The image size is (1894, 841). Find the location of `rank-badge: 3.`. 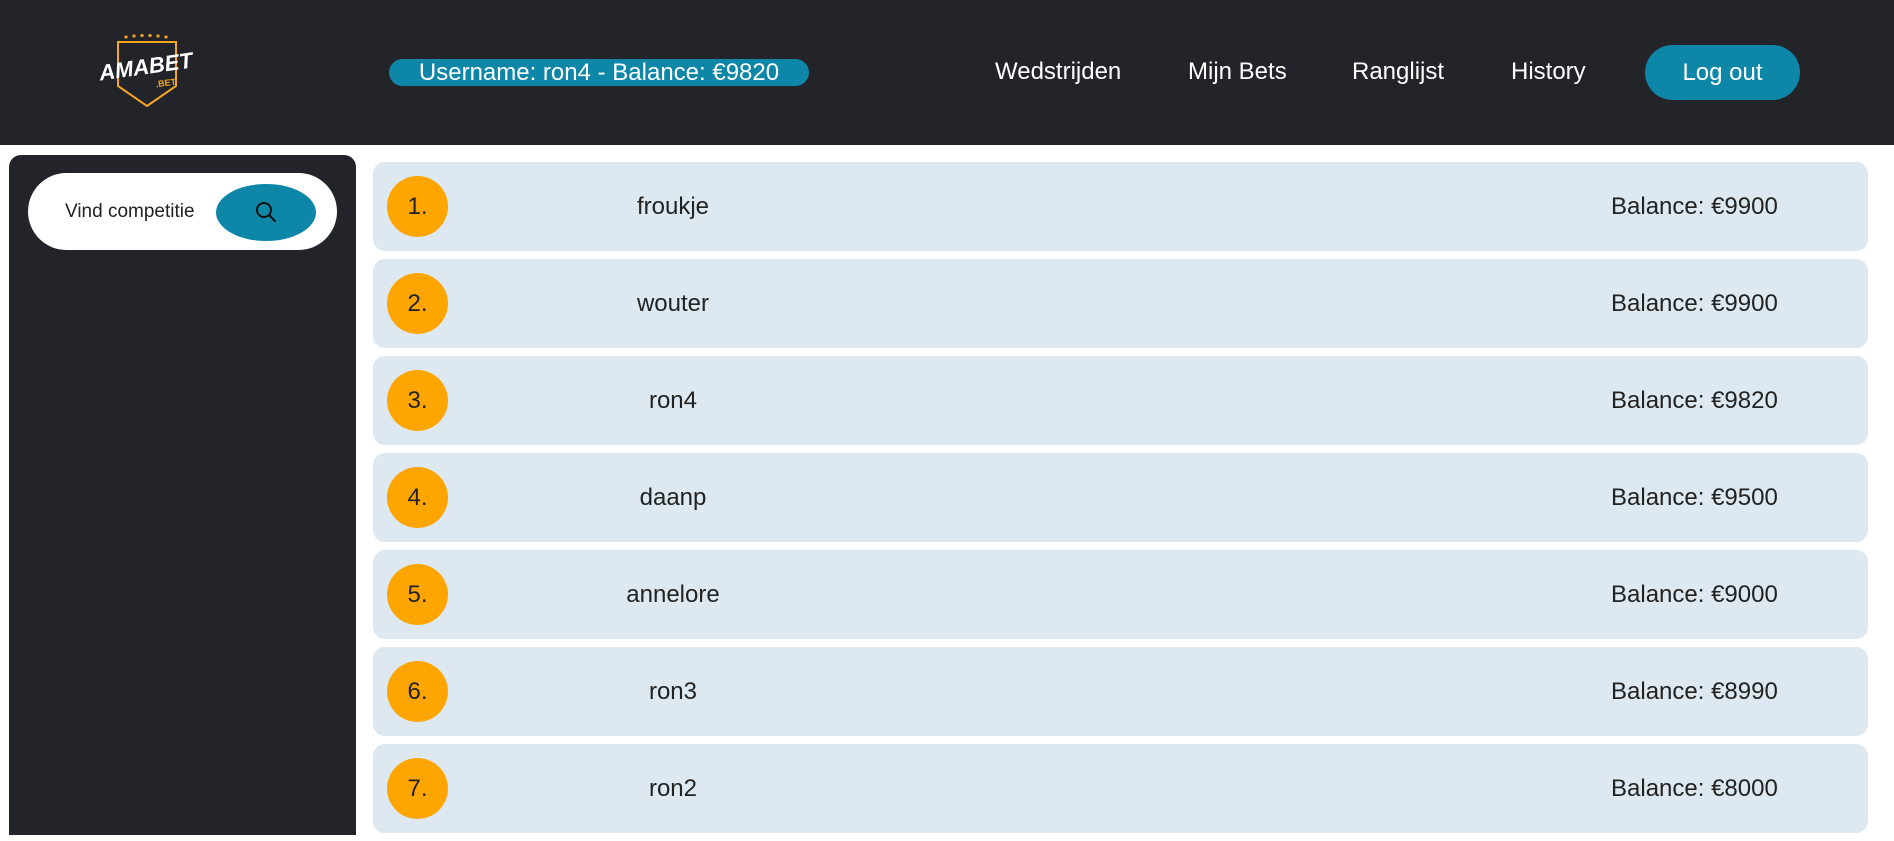

rank-badge: 3. is located at coordinates (417, 400).